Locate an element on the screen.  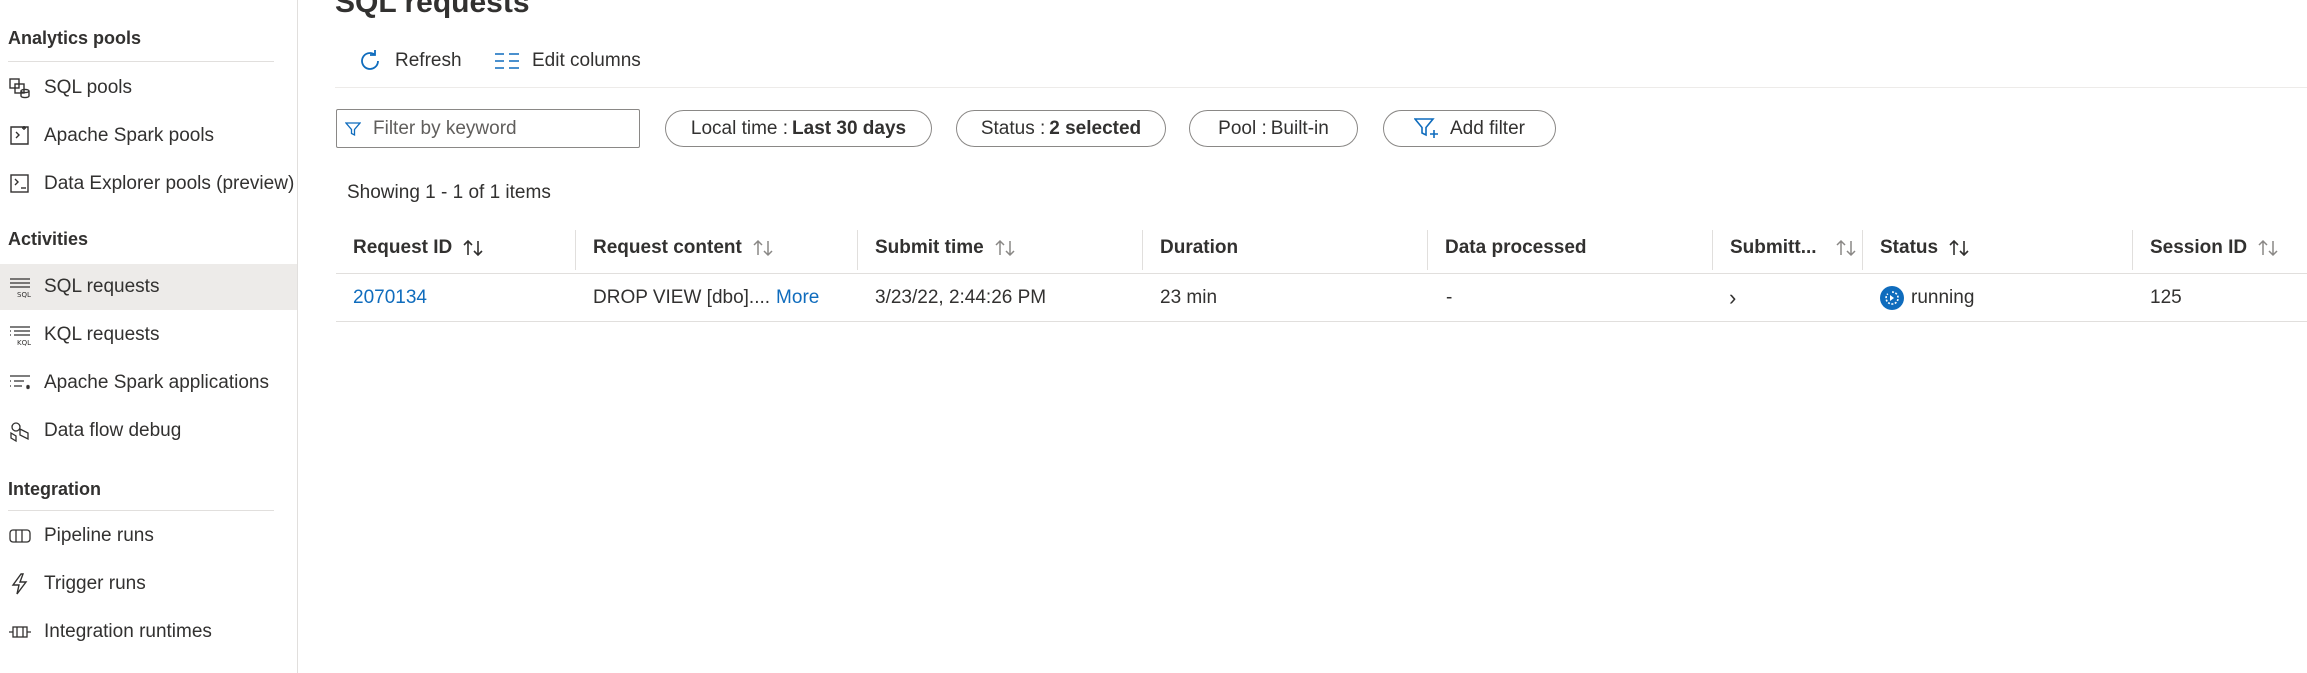
edit-columns-button: Edit columns is located at coordinates (567, 61).